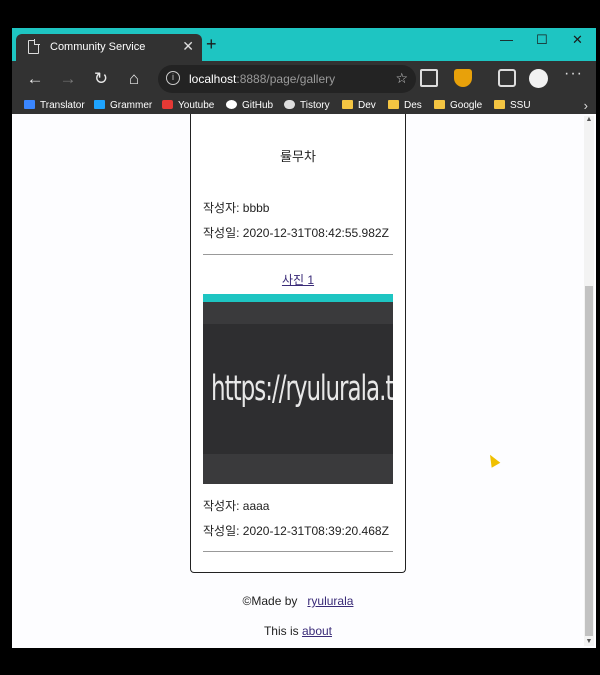  I want to click on scroll-down-icon: ▼, so click(589, 642).